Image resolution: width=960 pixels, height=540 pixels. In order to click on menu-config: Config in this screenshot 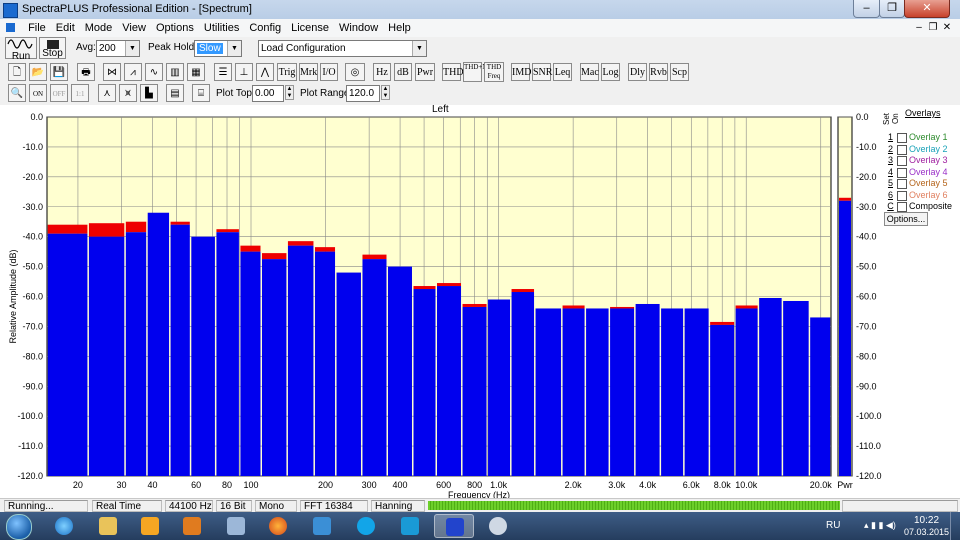, I will do `click(265, 28)`.